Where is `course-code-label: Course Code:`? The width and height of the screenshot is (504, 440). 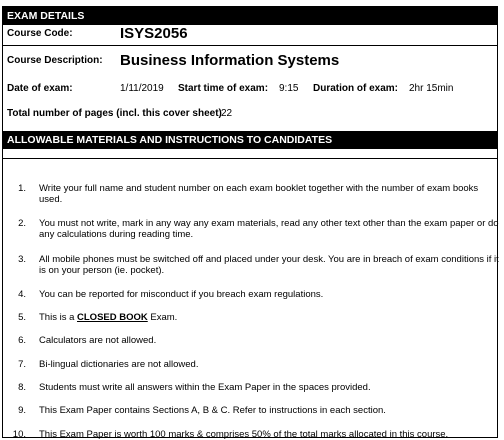
course-code-label: Course Code: is located at coordinates (40, 33).